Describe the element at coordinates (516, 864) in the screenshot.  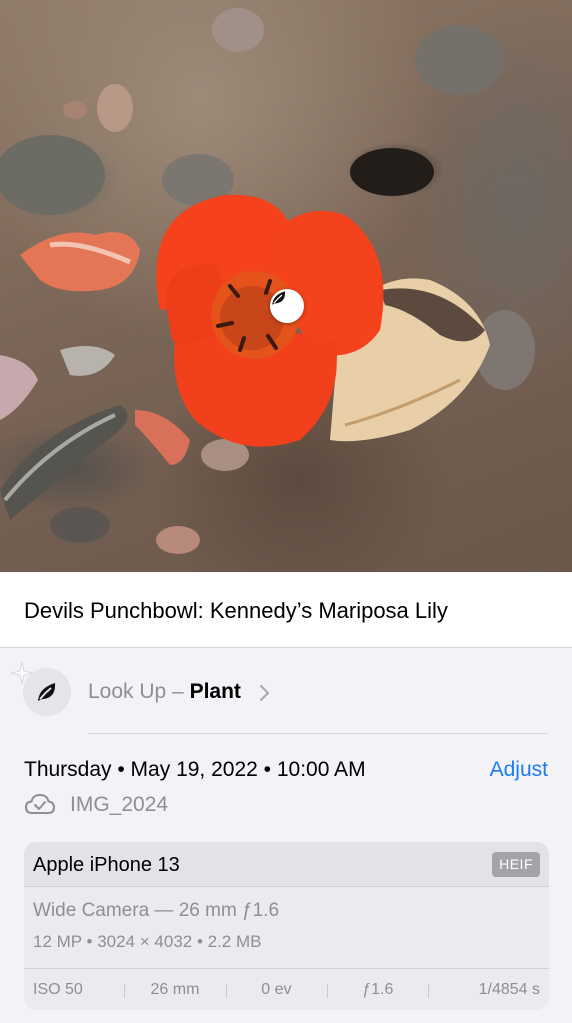
I see `format-badge: HEIF` at that location.